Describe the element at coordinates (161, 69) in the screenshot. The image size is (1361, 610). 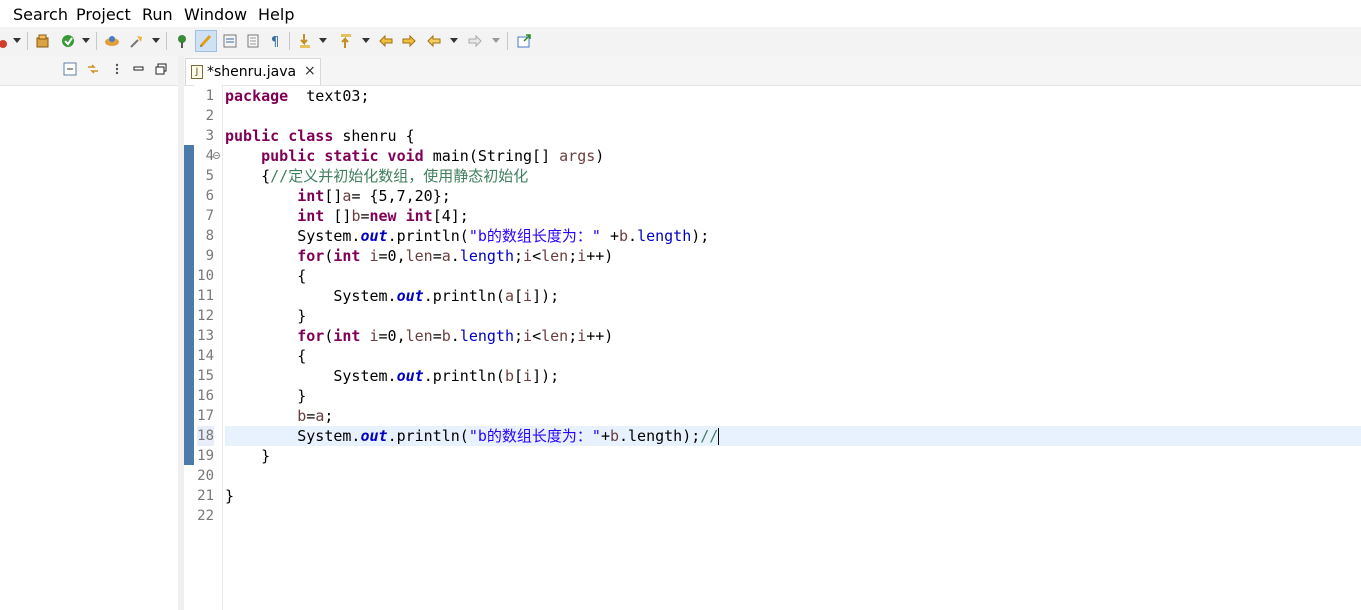
I see `maximize-icon` at that location.